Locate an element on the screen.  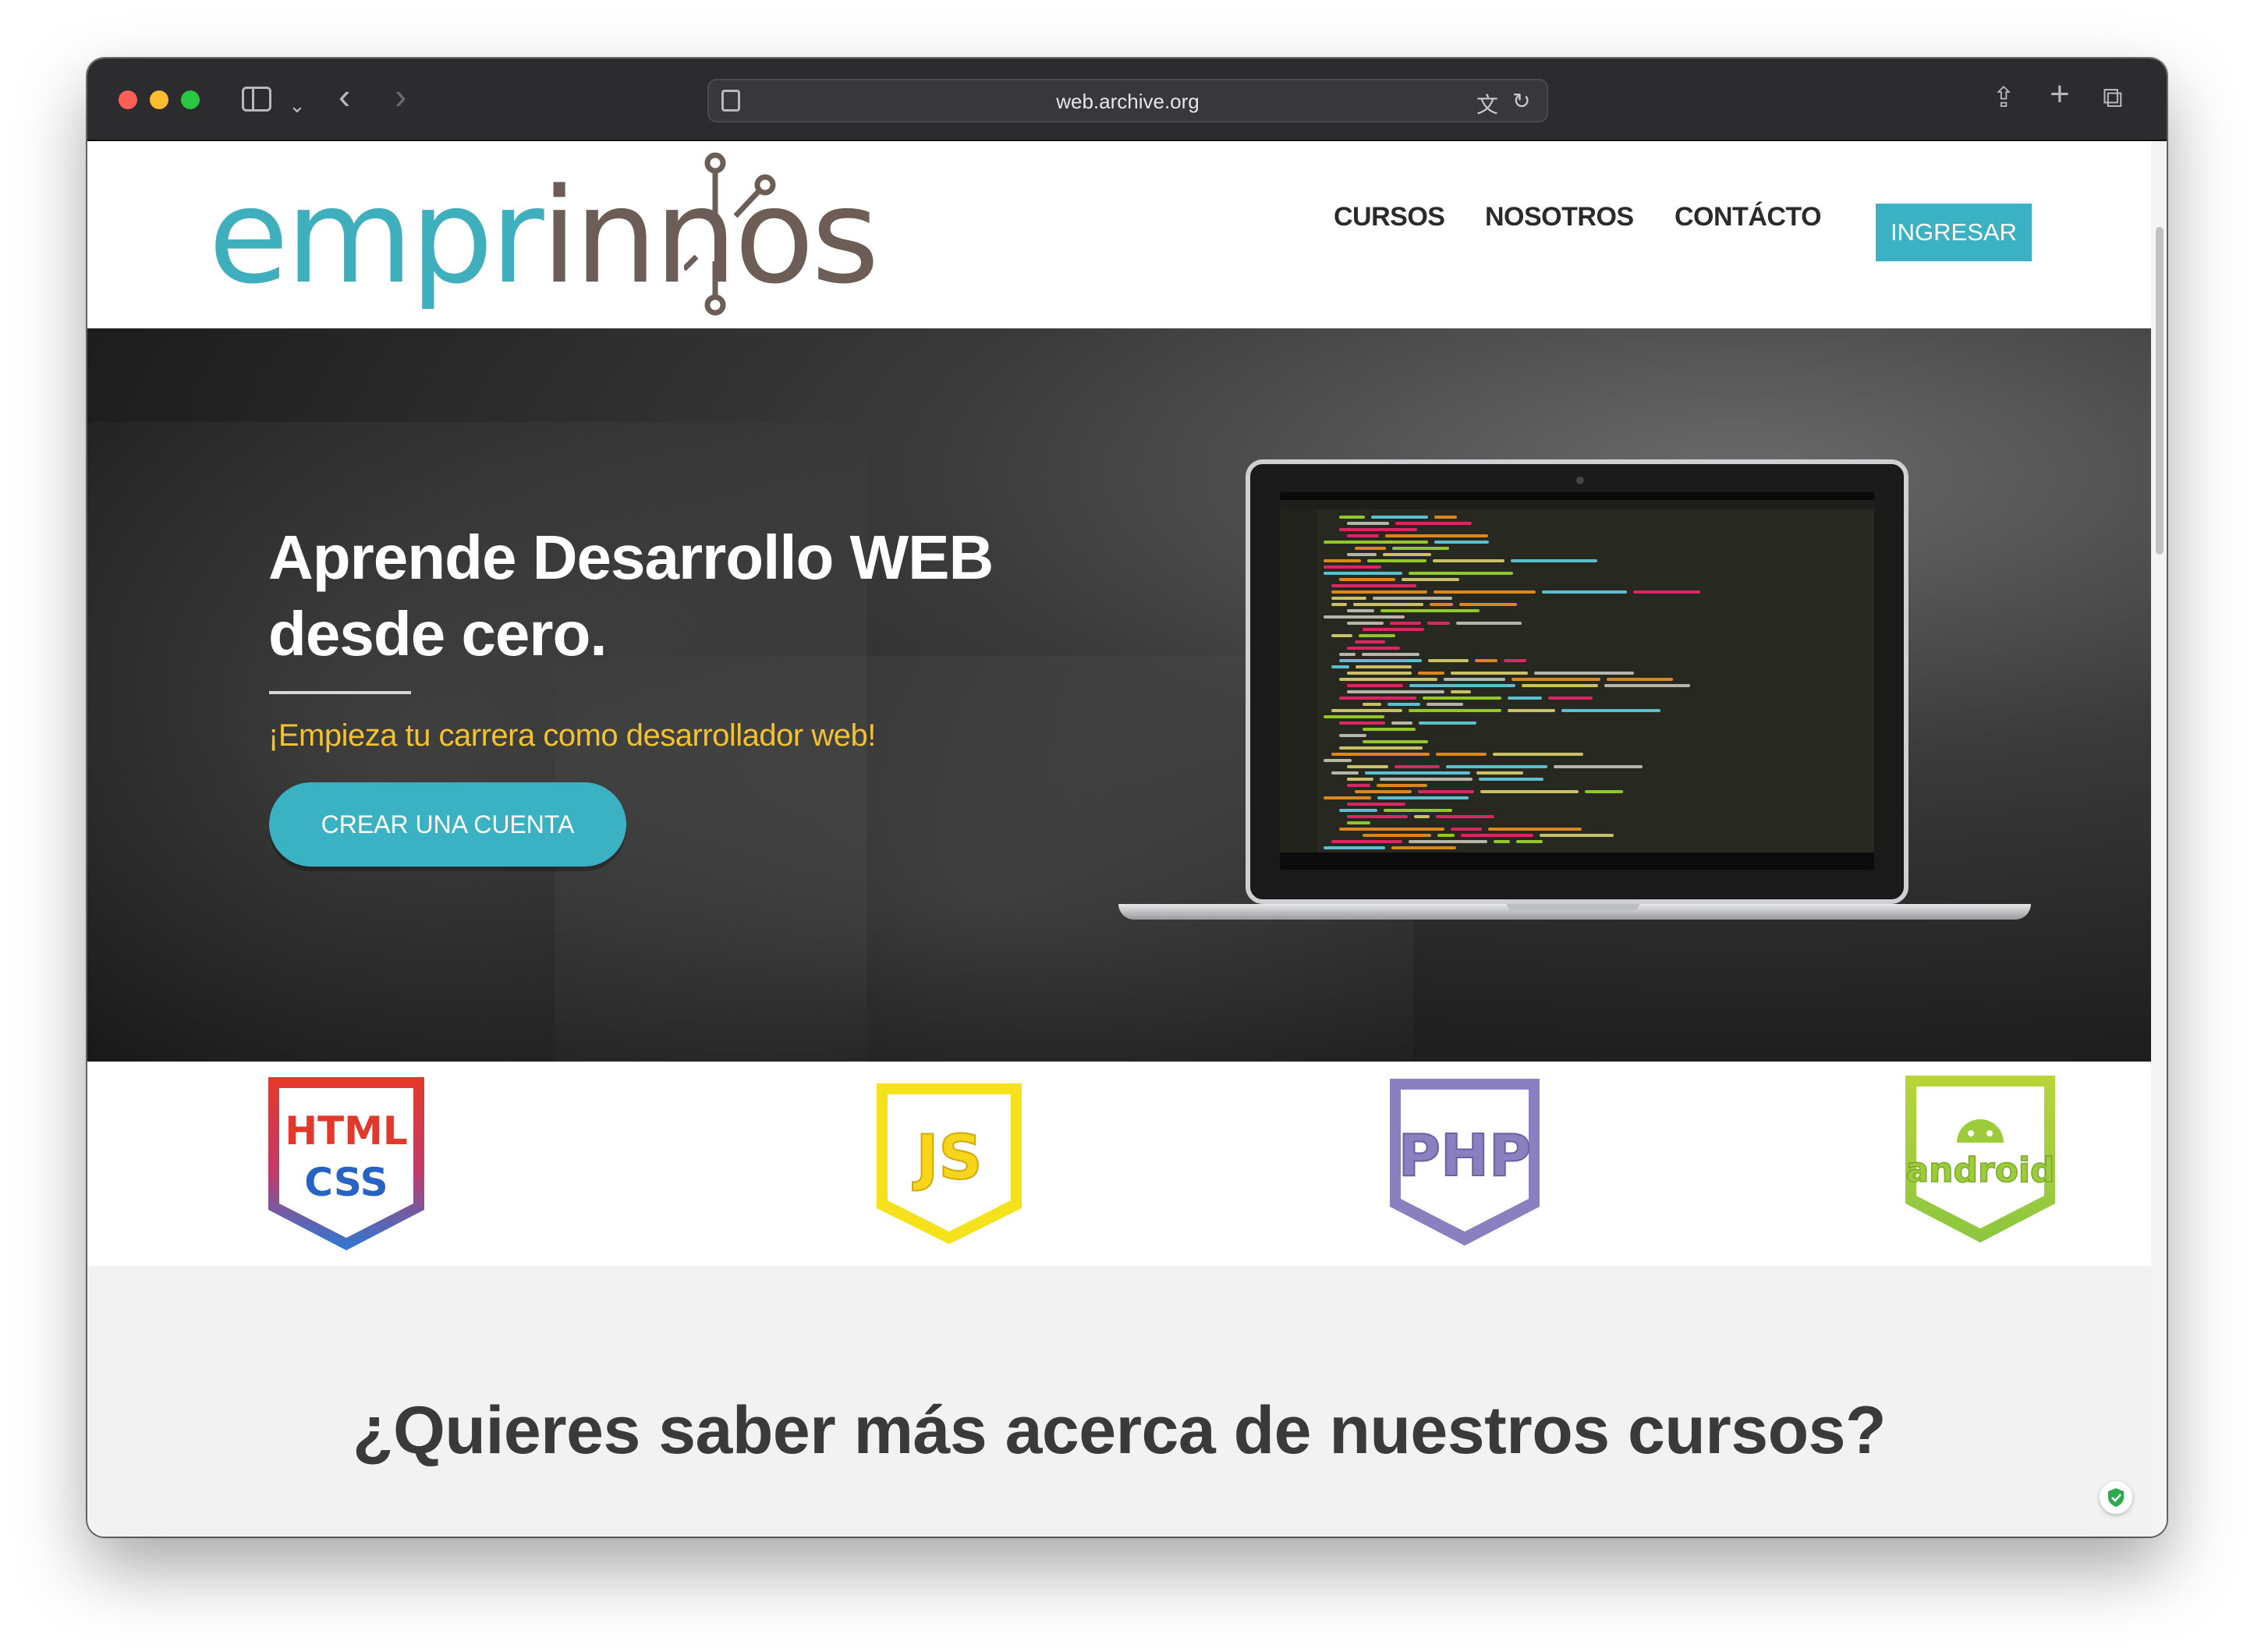
back-icon: ‹ is located at coordinates (344, 96).